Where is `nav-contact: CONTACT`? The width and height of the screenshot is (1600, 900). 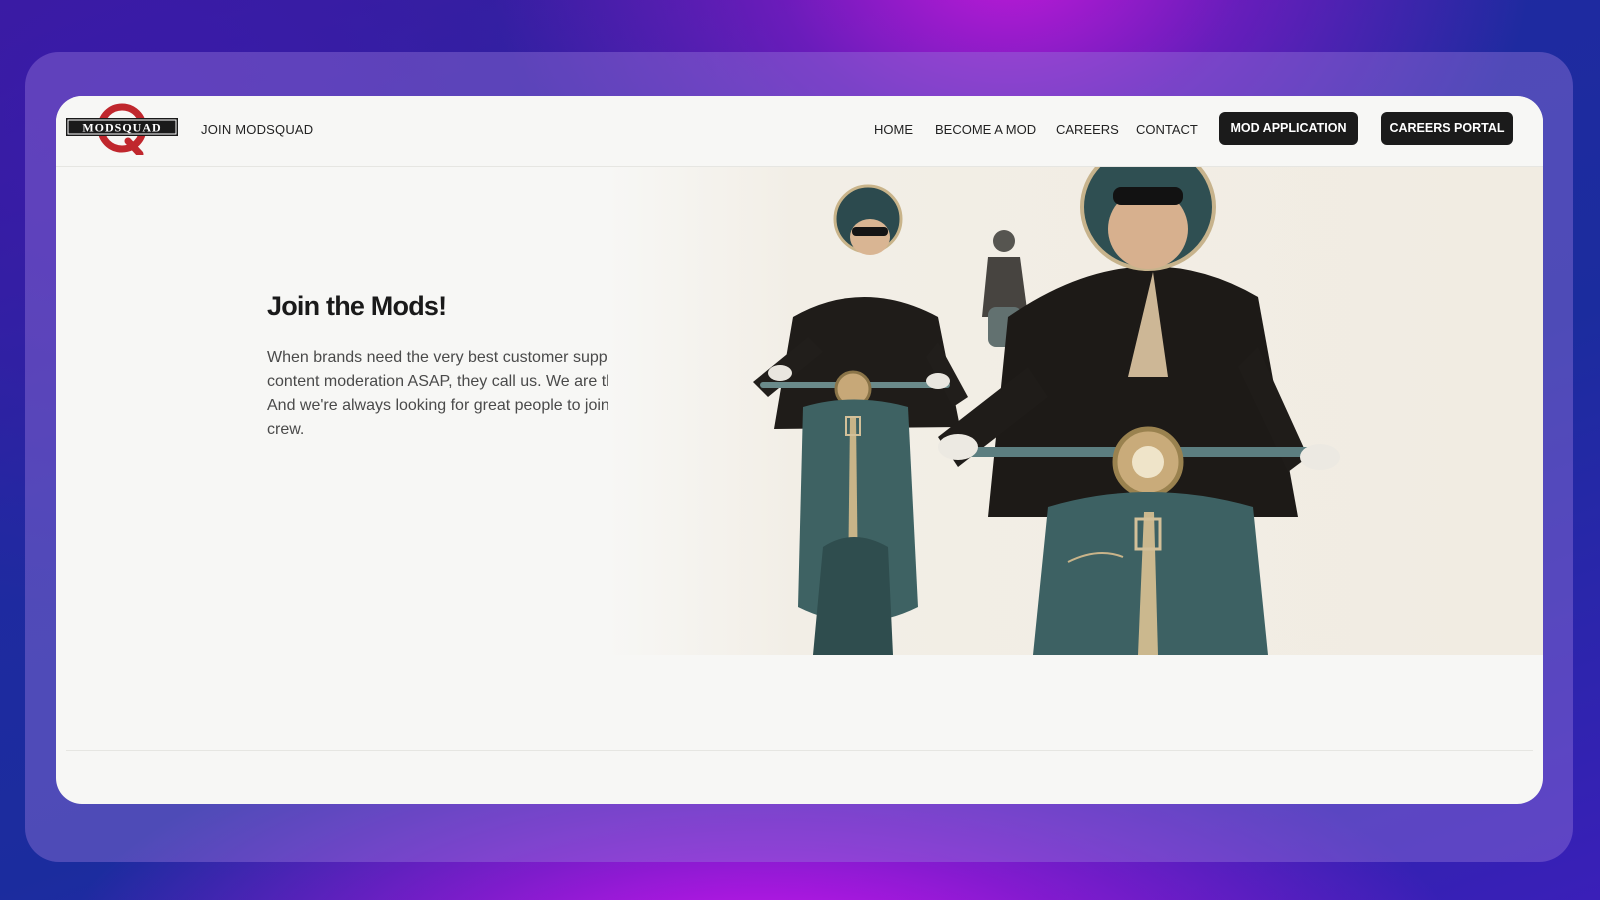 nav-contact: CONTACT is located at coordinates (1167, 129).